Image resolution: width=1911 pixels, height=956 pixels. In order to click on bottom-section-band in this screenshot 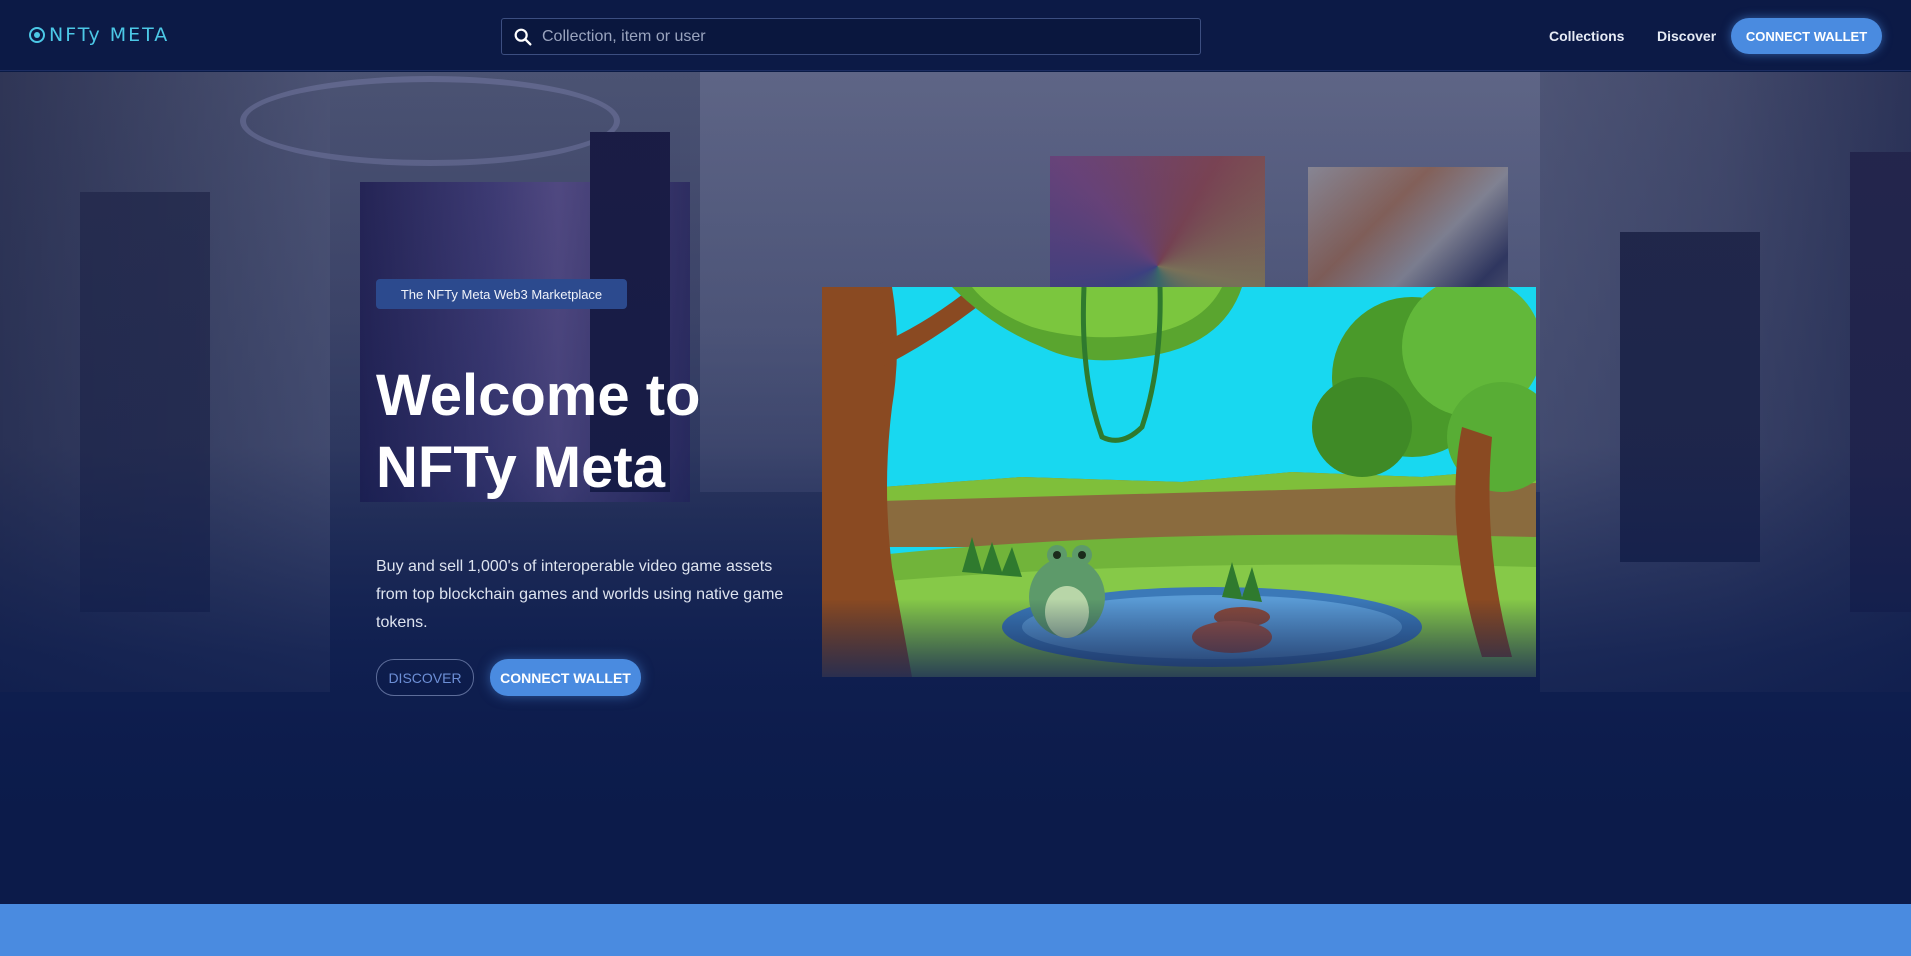, I will do `click(955, 930)`.